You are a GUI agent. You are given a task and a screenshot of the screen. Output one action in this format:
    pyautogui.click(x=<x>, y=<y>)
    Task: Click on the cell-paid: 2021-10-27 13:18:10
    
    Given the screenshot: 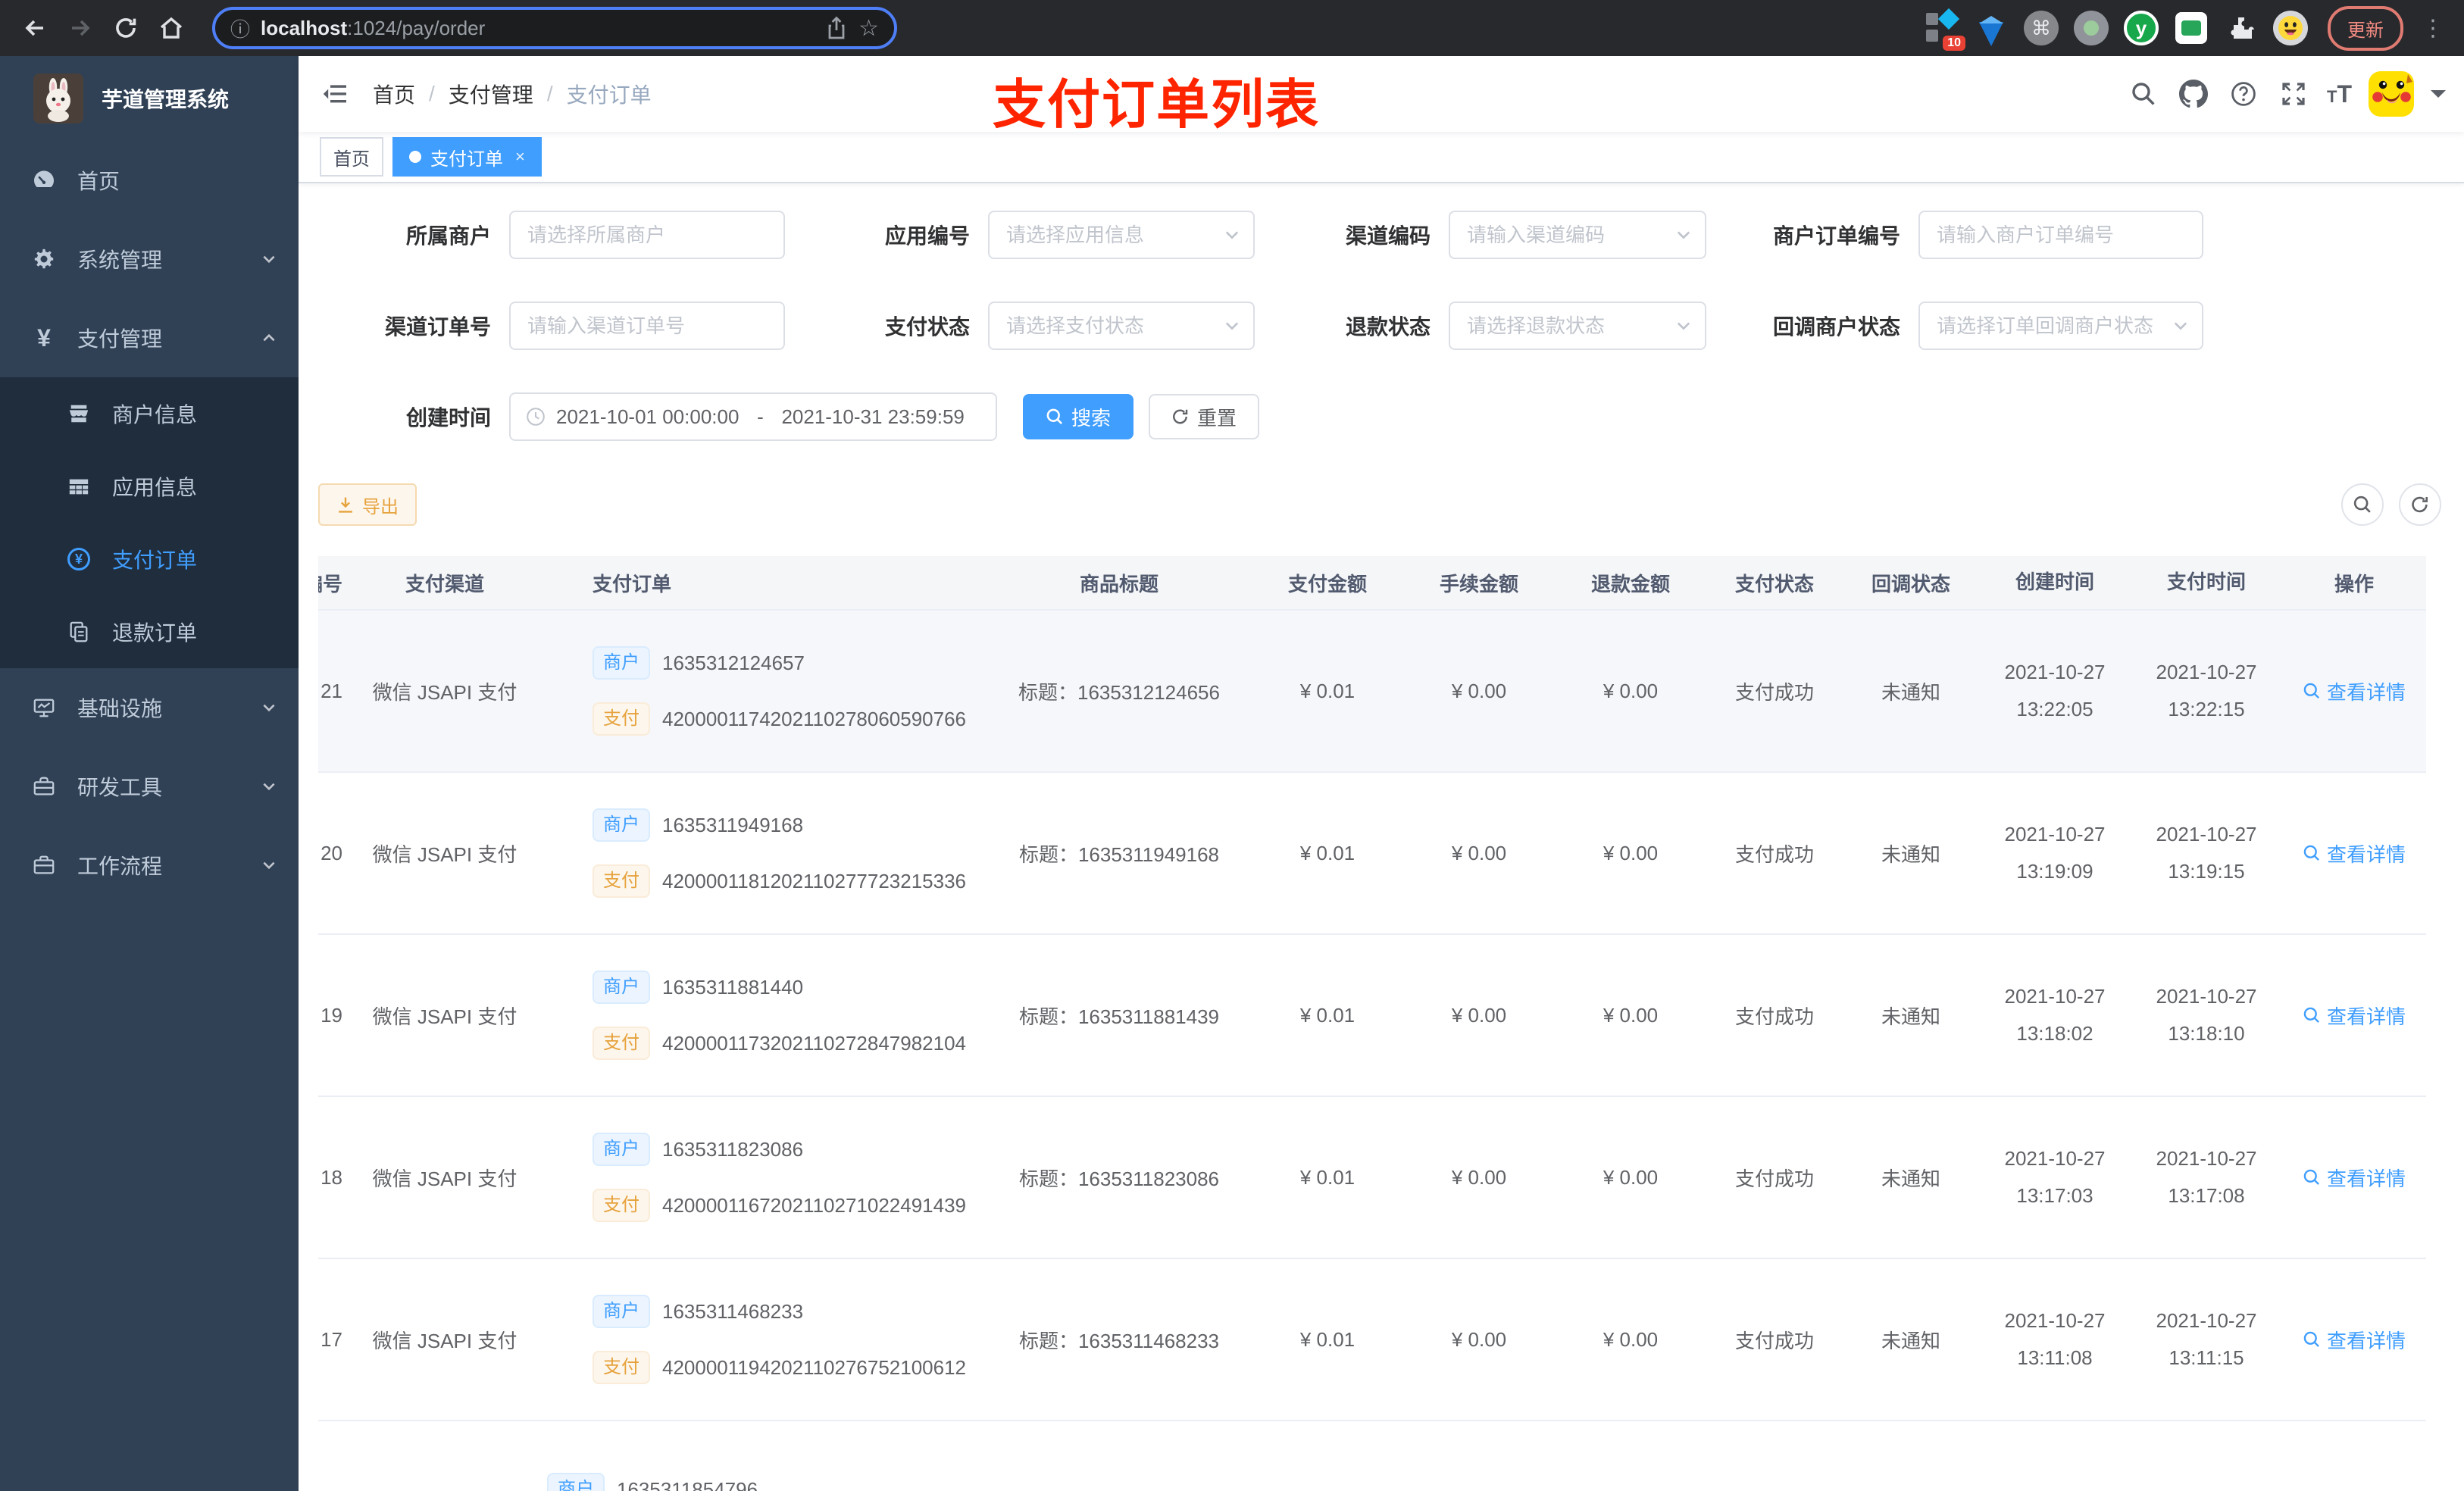 What is the action you would take?
    pyautogui.click(x=2206, y=1014)
    